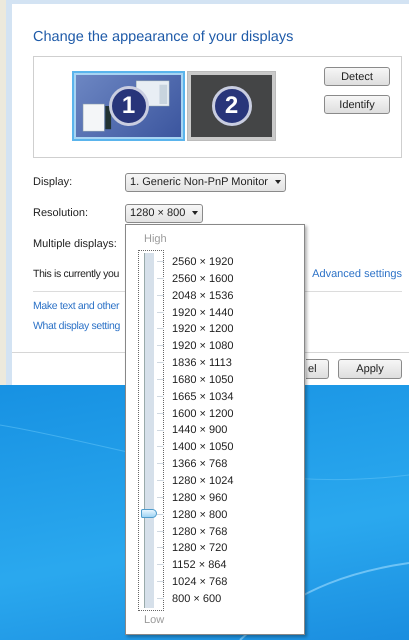 This screenshot has height=640, width=409. What do you see at coordinates (164, 213) in the screenshot?
I see `dropdown-field: 1280 × 800` at bounding box center [164, 213].